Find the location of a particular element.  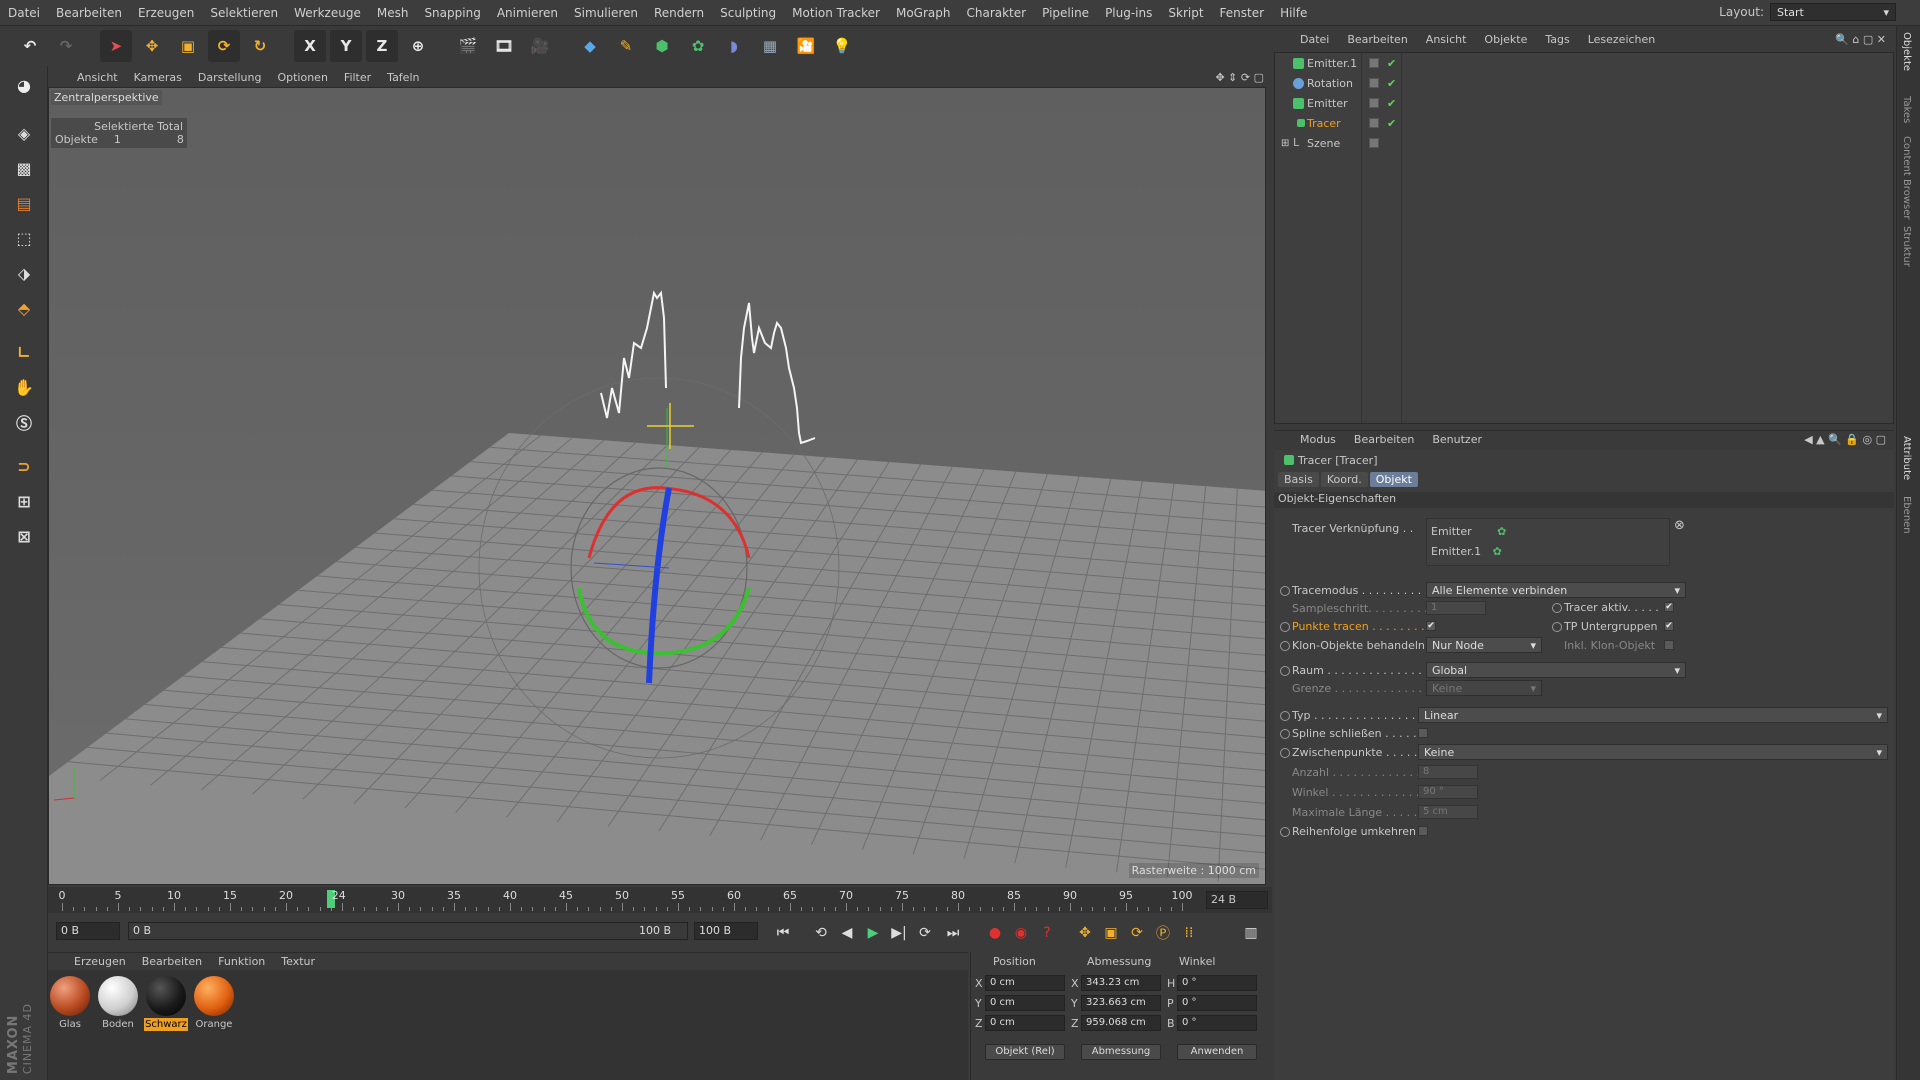

viewport-menu-kameras: Kameras is located at coordinates (158, 77).